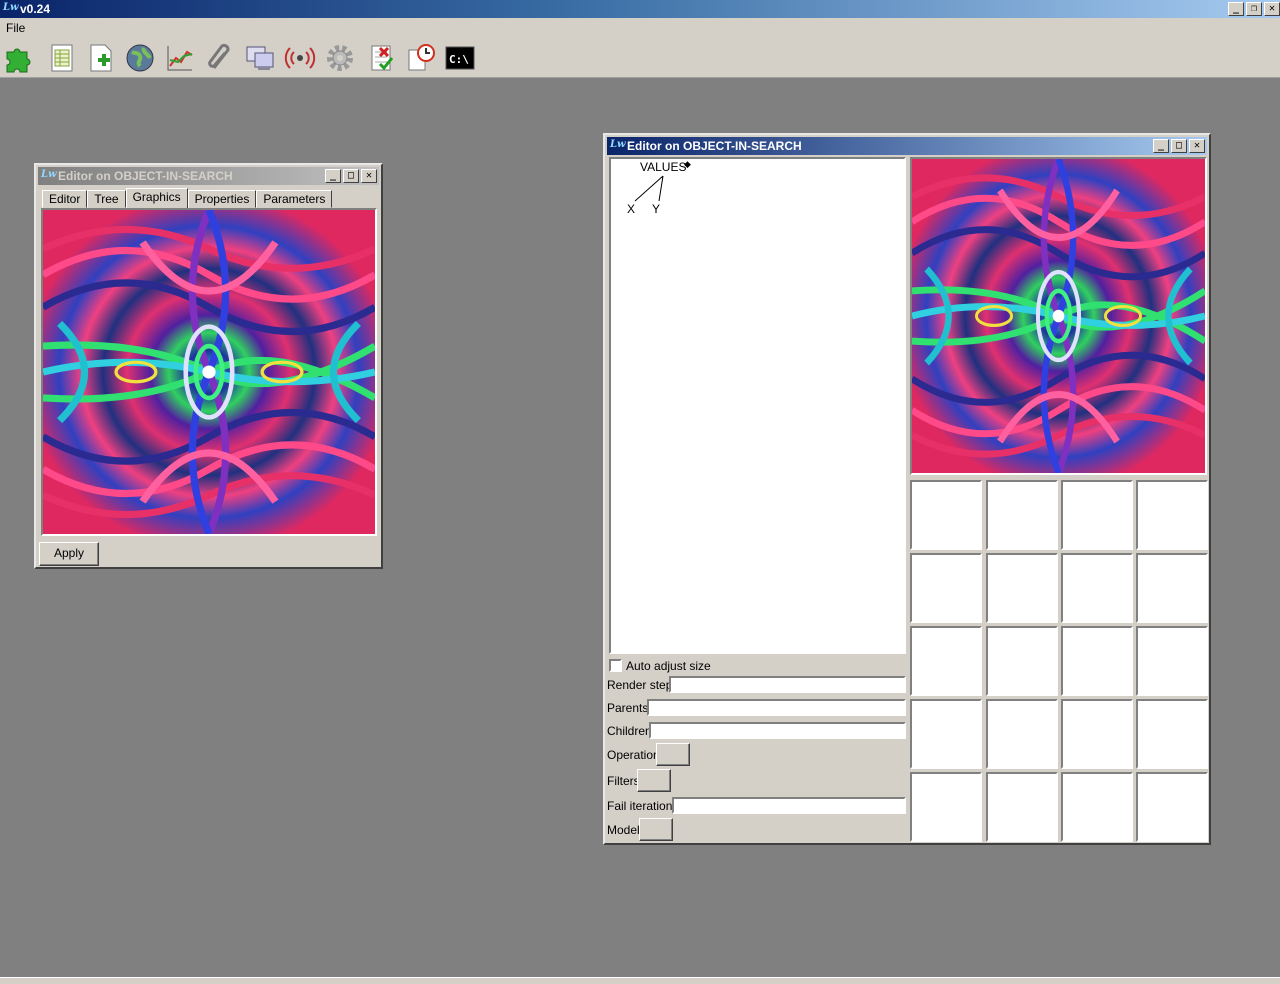 The width and height of the screenshot is (1280, 984). I want to click on children-label: Children, so click(629, 731).